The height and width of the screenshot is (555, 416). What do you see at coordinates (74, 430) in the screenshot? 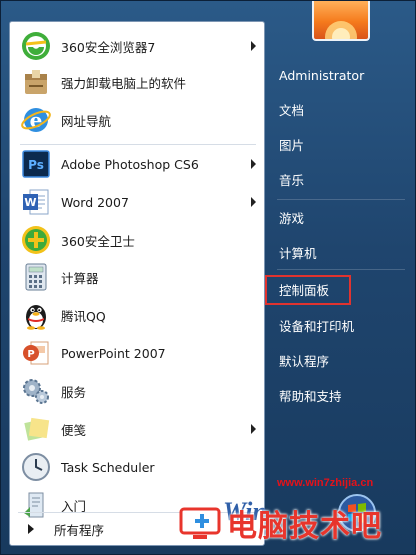
I see `program-label: 便笺` at bounding box center [74, 430].